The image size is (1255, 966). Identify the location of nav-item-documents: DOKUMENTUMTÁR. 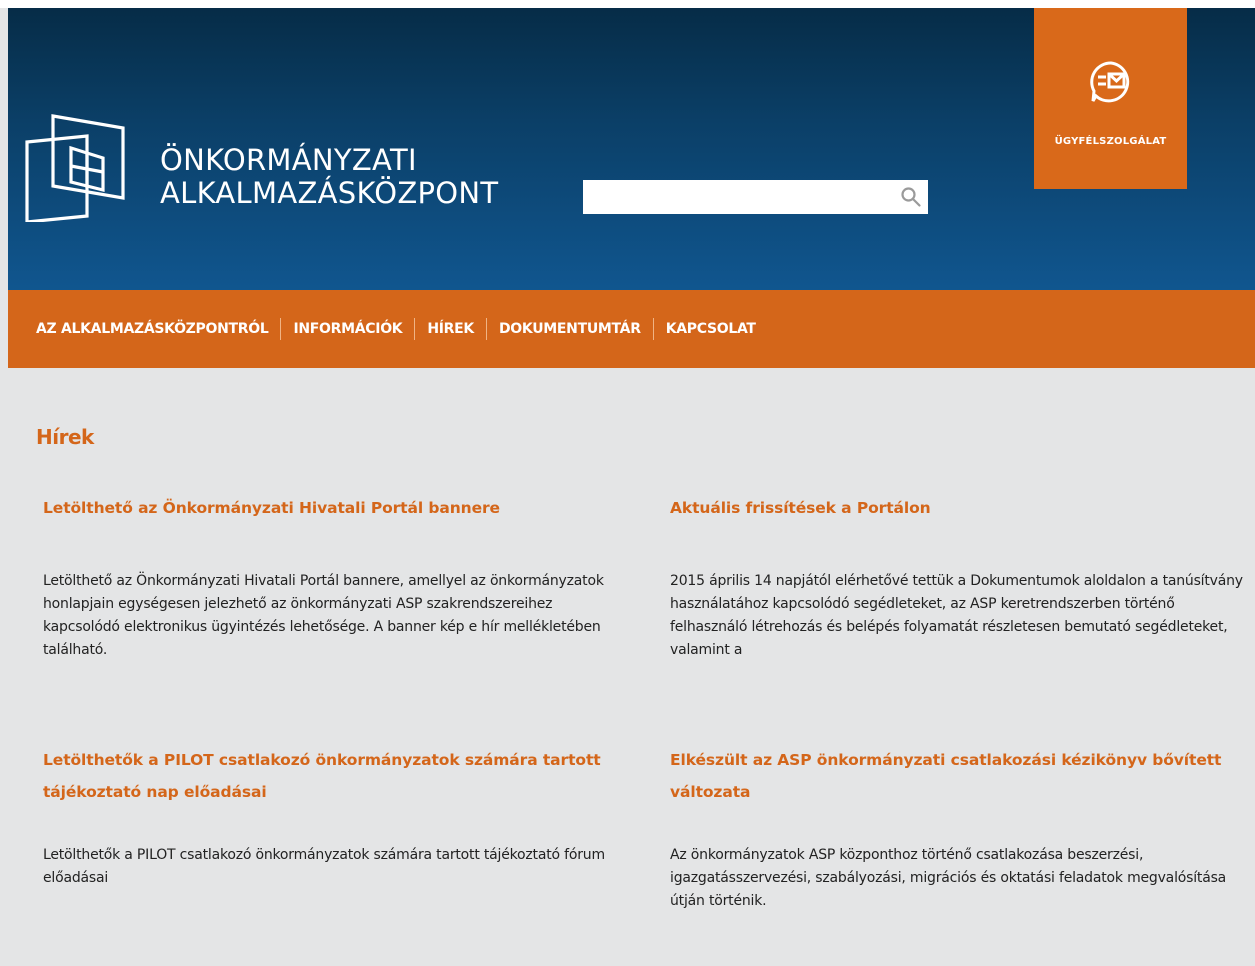
(570, 329).